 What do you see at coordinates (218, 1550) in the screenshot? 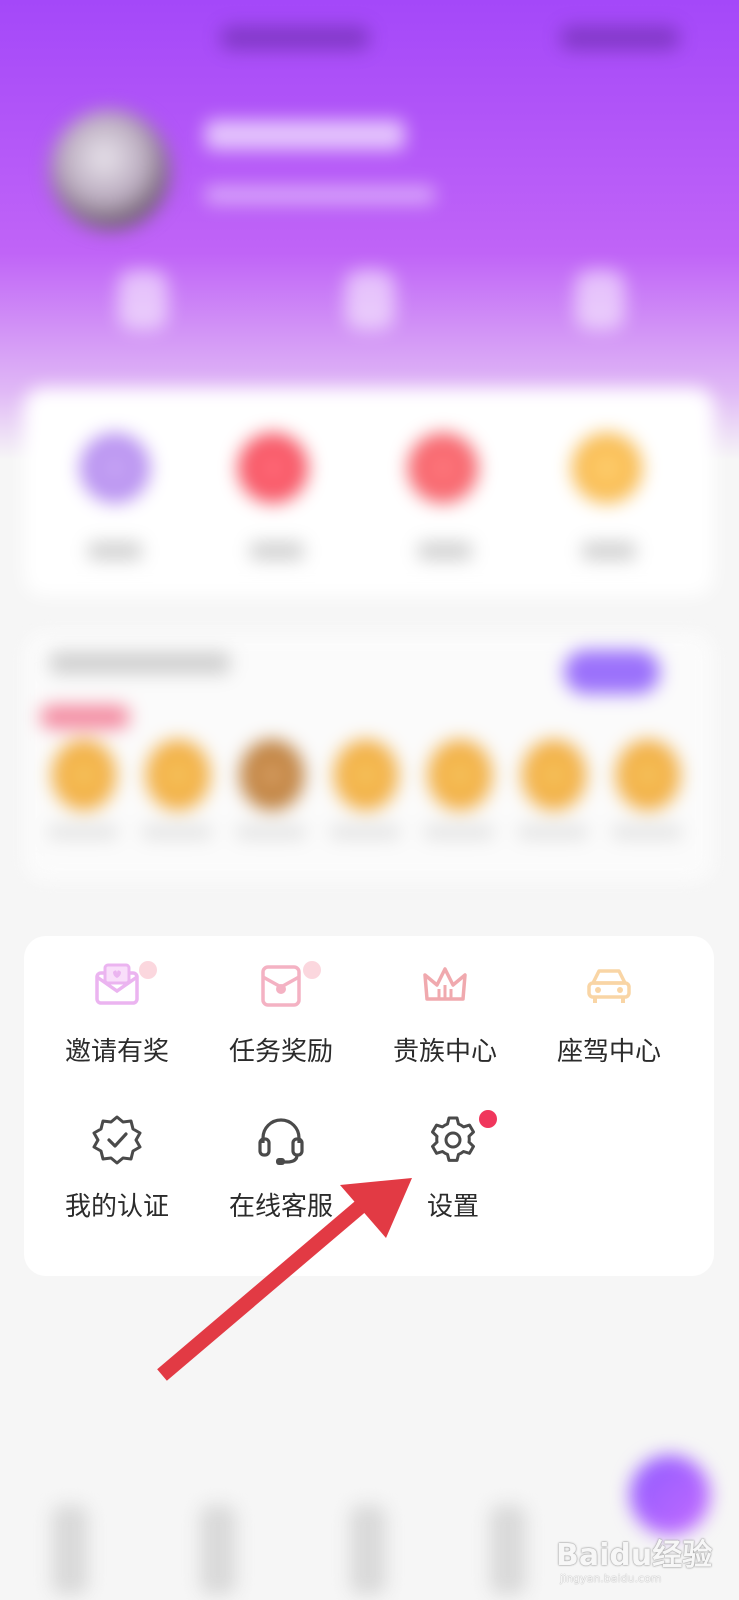
I see `tab-discover` at bounding box center [218, 1550].